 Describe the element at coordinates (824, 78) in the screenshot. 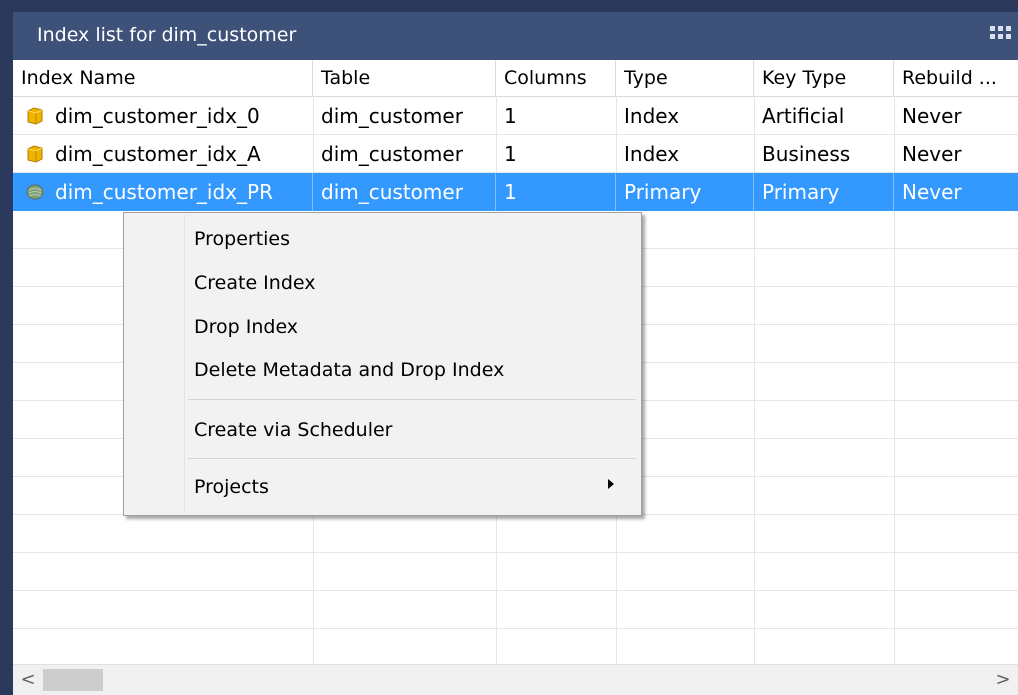

I see `column-header-key-type: Key Type` at that location.